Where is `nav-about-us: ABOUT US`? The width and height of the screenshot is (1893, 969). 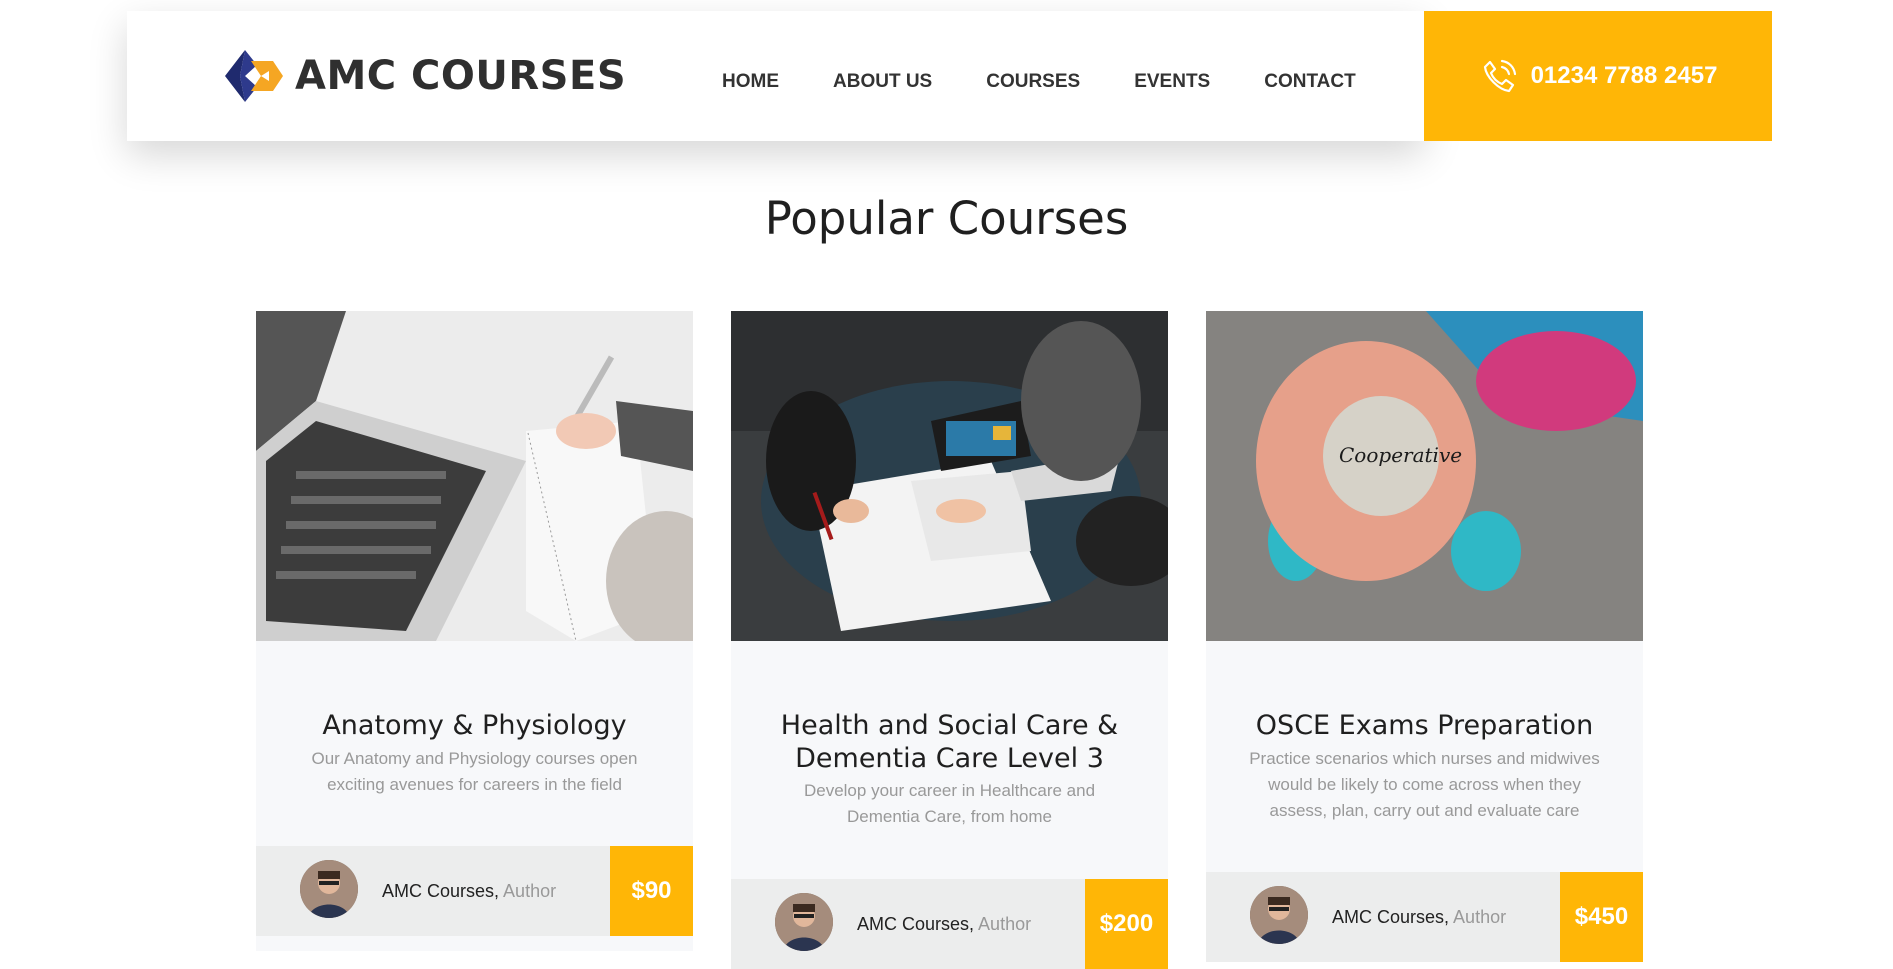 nav-about-us: ABOUT US is located at coordinates (882, 82).